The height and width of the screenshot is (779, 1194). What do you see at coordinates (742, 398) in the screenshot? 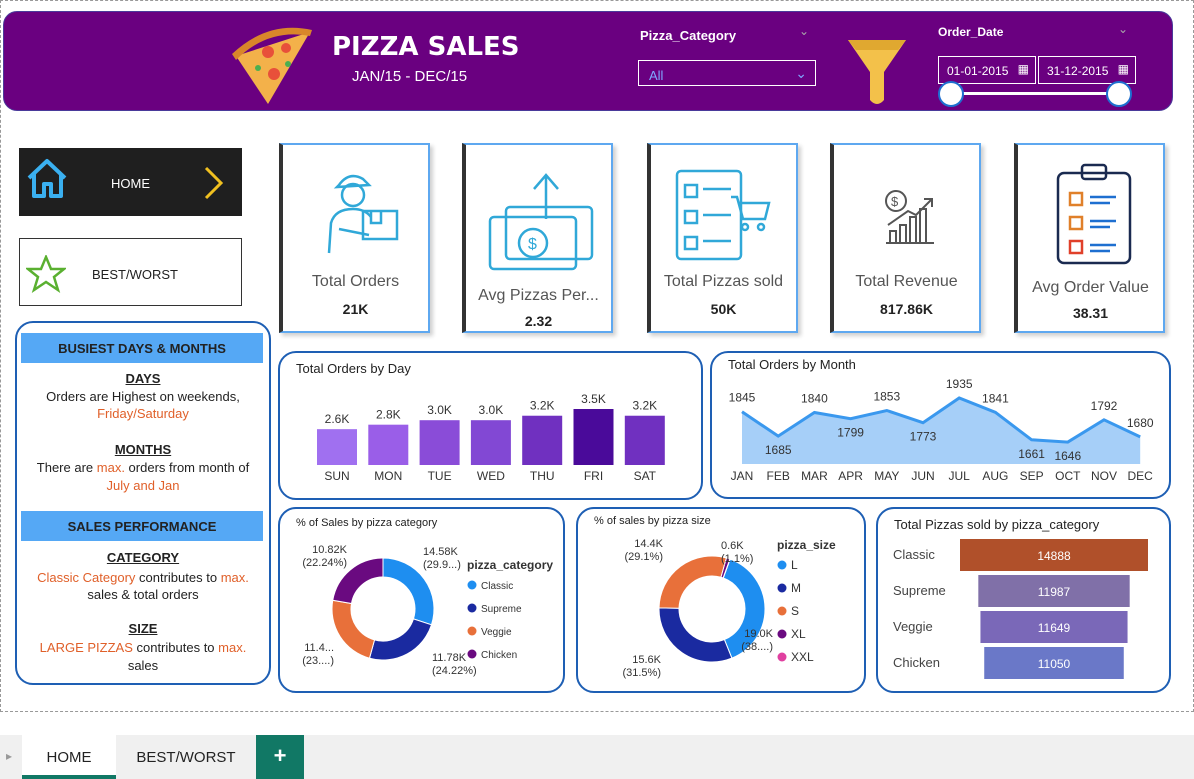
I see `data-label: 1845` at bounding box center [742, 398].